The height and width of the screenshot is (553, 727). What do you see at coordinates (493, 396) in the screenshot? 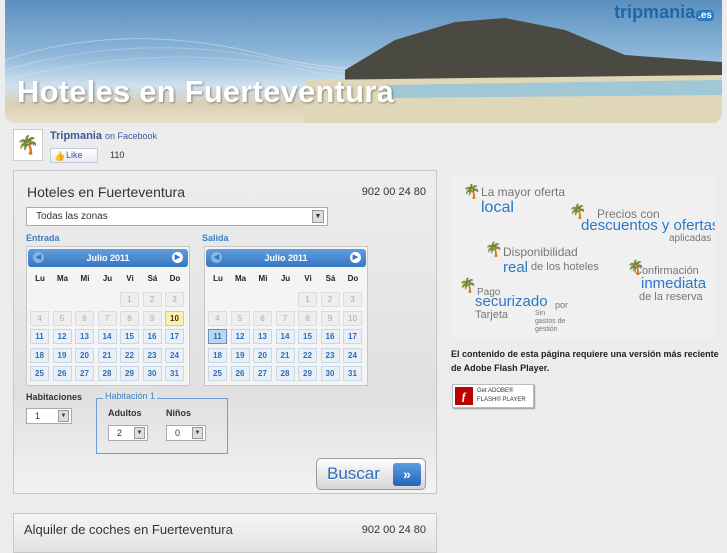
I see `get-flash-player-button: ƒ Get ADOBE® FLASH® PLAYER` at bounding box center [493, 396].